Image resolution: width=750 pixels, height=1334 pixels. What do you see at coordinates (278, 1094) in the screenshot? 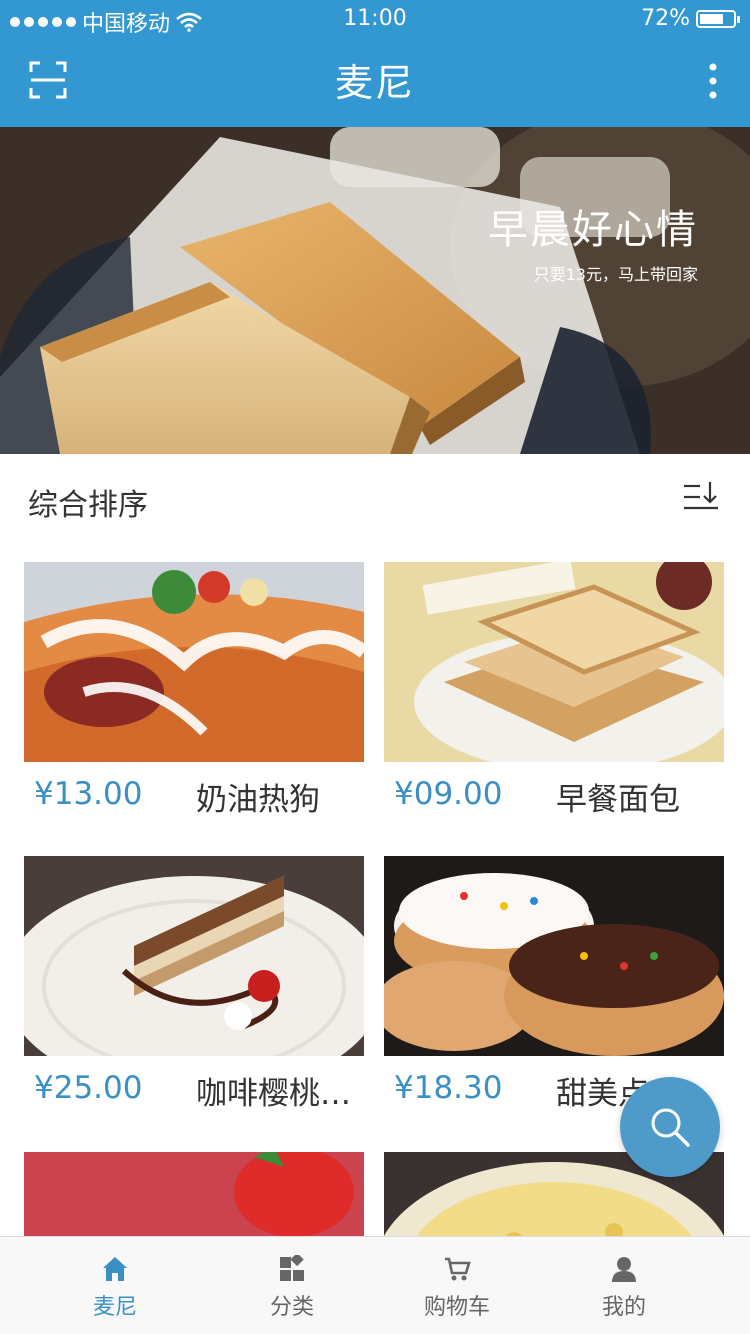
I see `product-name: 咖啡樱桃蛋糕` at bounding box center [278, 1094].